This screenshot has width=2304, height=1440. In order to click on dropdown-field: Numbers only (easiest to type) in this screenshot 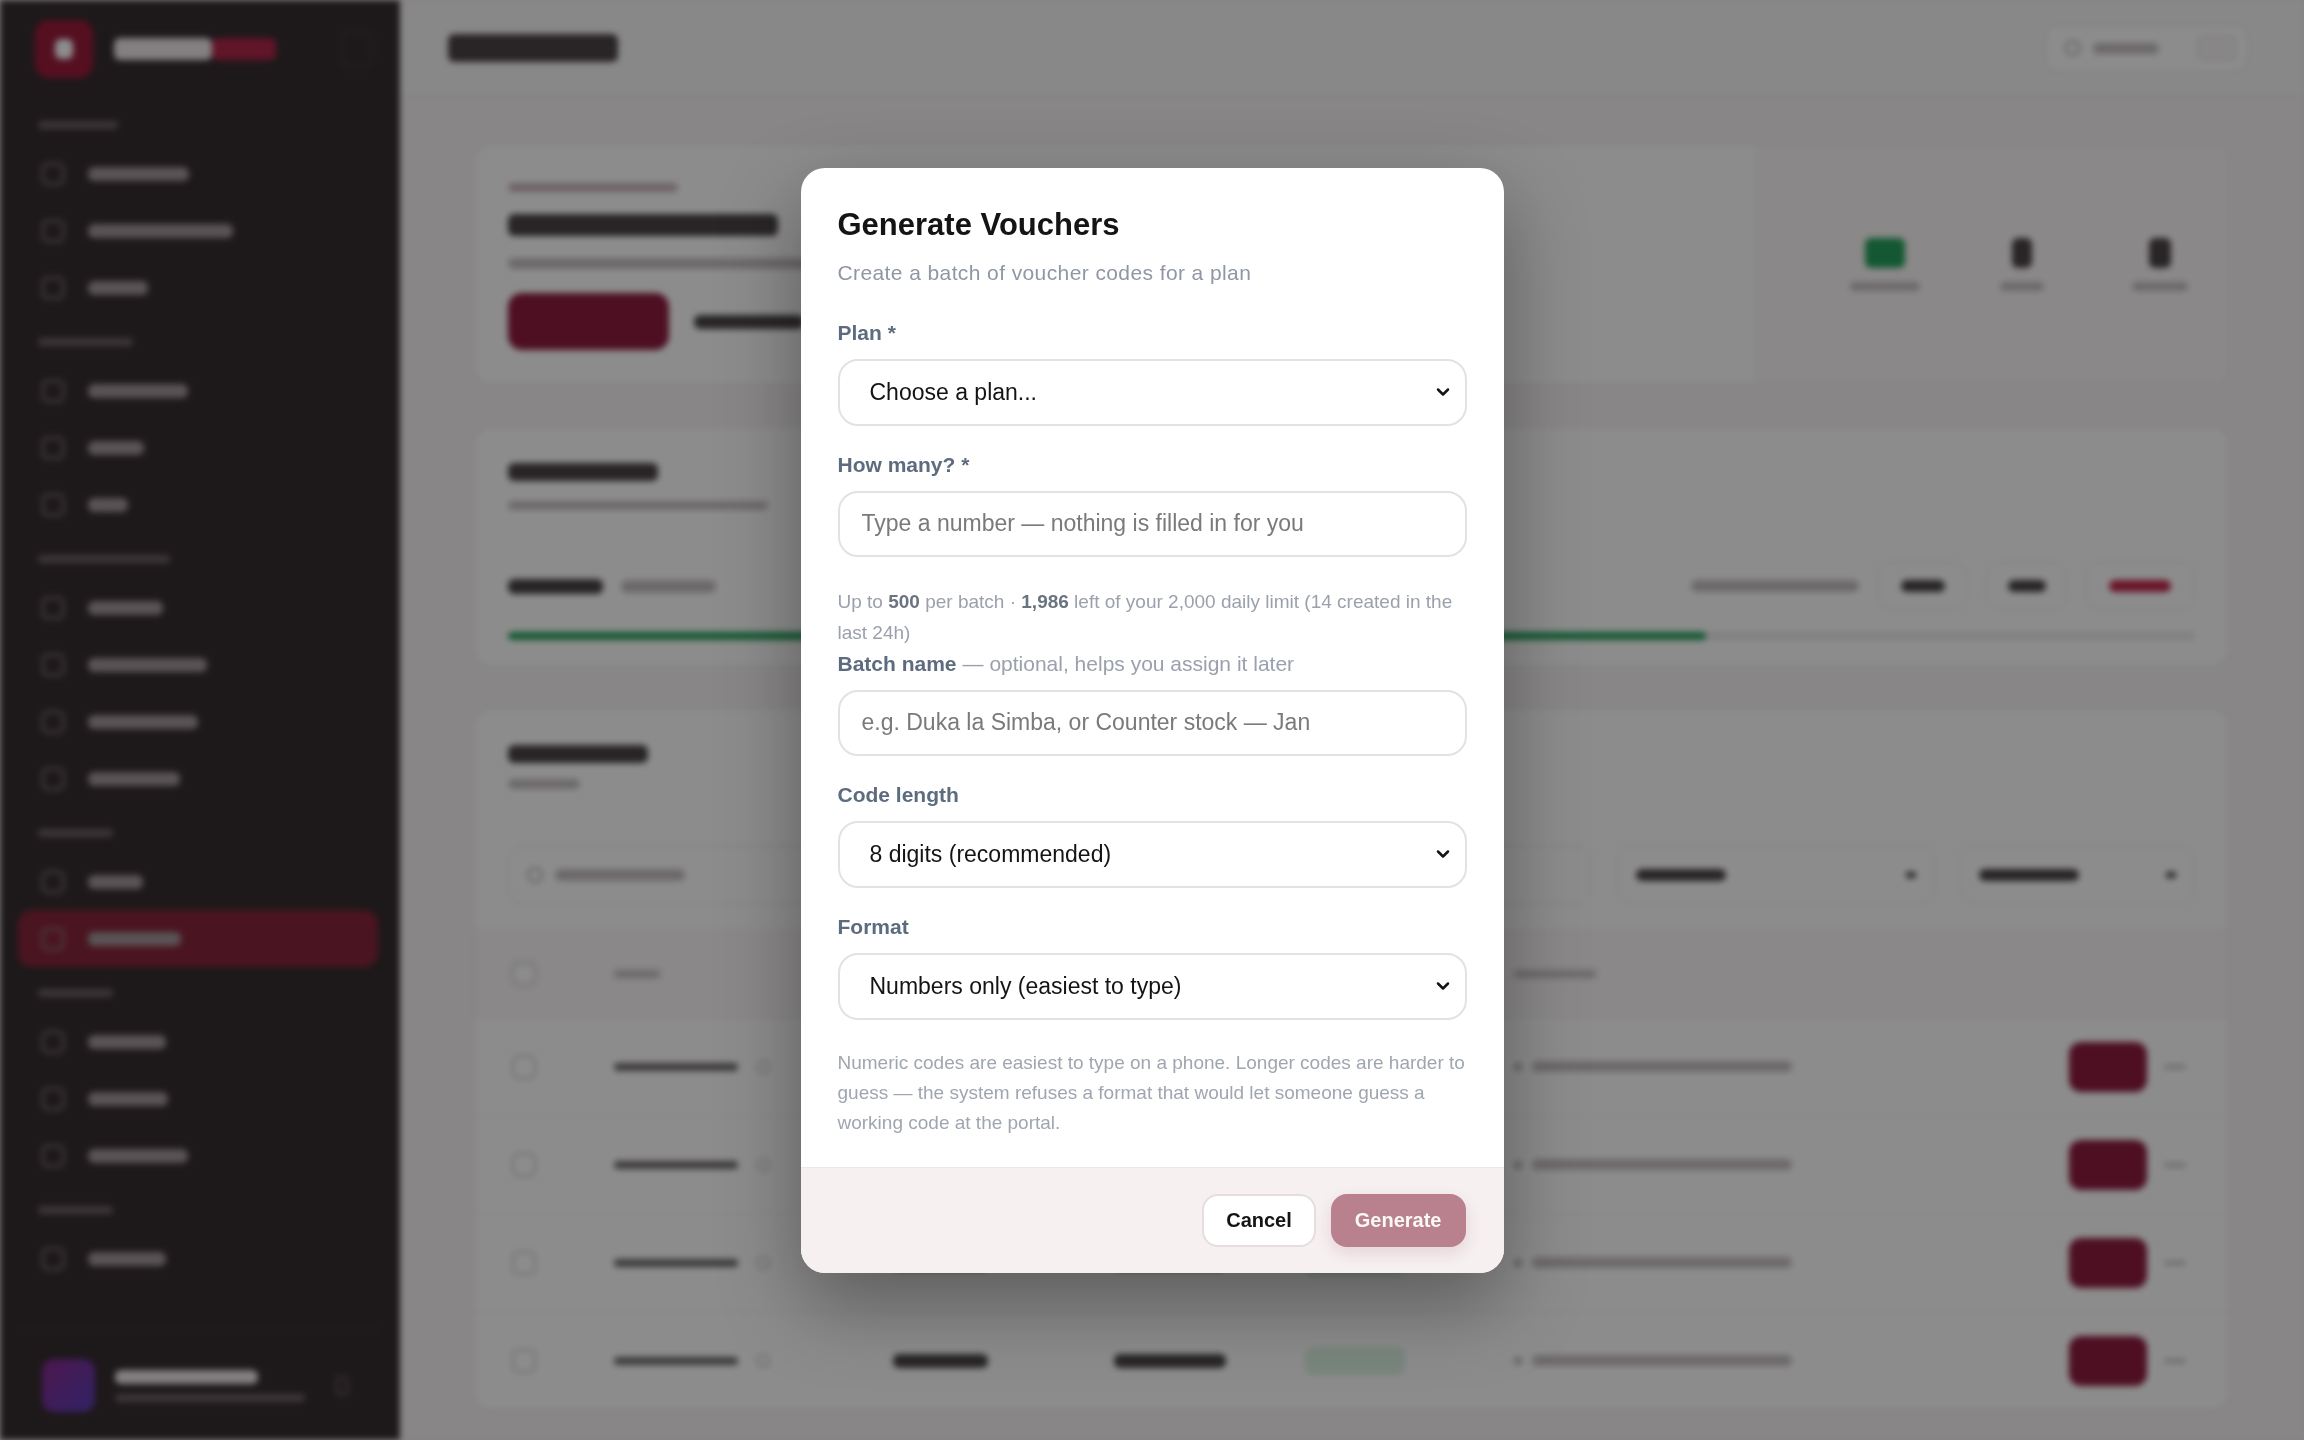, I will do `click(1152, 986)`.